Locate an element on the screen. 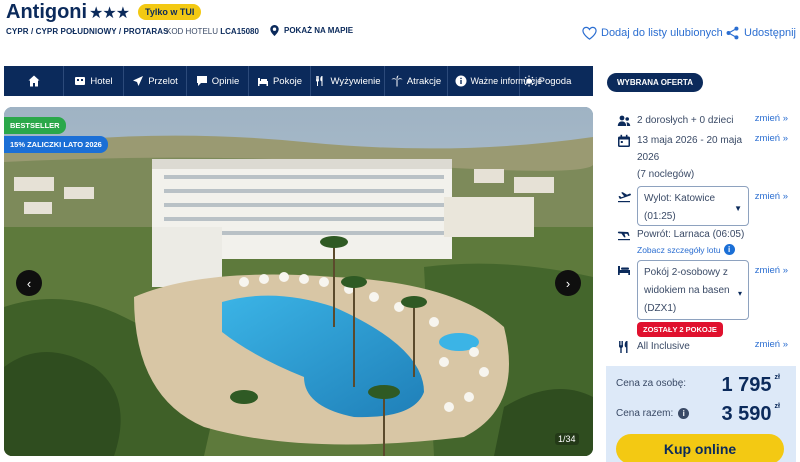 The image size is (800, 462). share-label: Udostępnij is located at coordinates (770, 33).